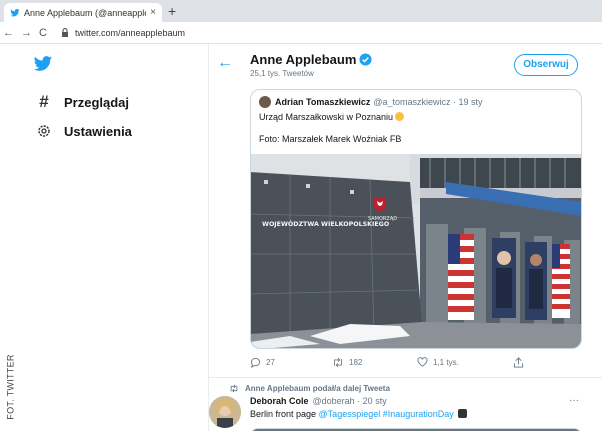  What do you see at coordinates (323, 102) in the screenshot?
I see `quoted-author-name: Adrian Tomaszkiewicz` at bounding box center [323, 102].